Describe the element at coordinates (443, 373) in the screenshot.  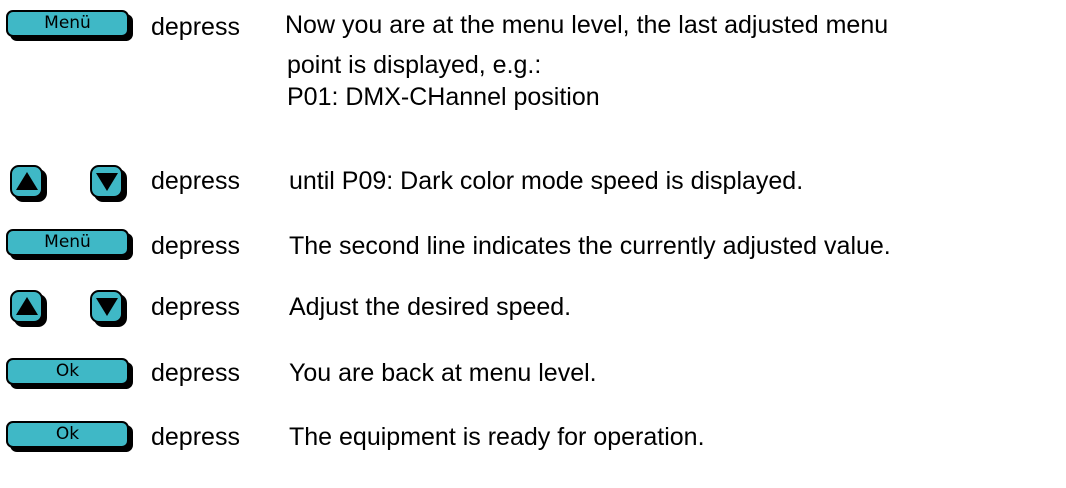
I see `step-description: You are back at menu level.` at that location.